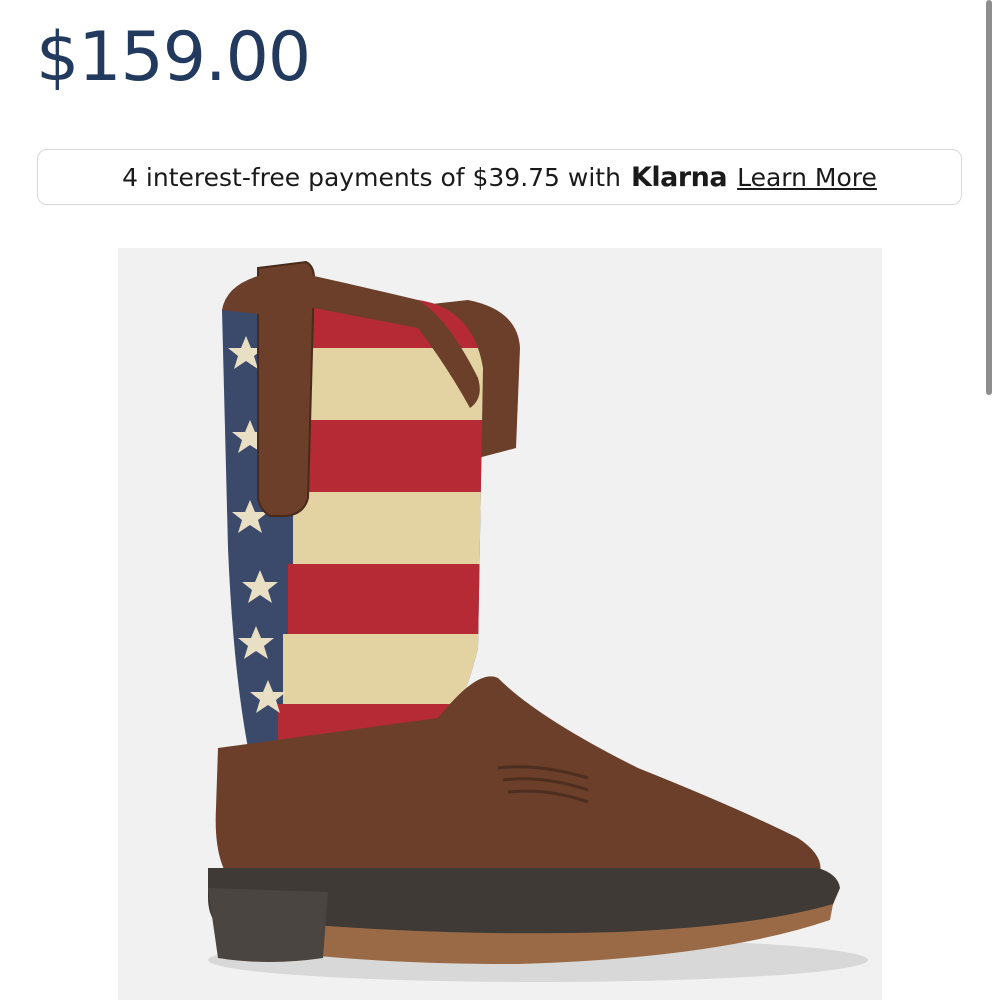 This screenshot has height=1000, width=1000. What do you see at coordinates (371, 177) in the screenshot?
I see `klarna-installment-text: 4 interest-free payments of $39.75 with` at bounding box center [371, 177].